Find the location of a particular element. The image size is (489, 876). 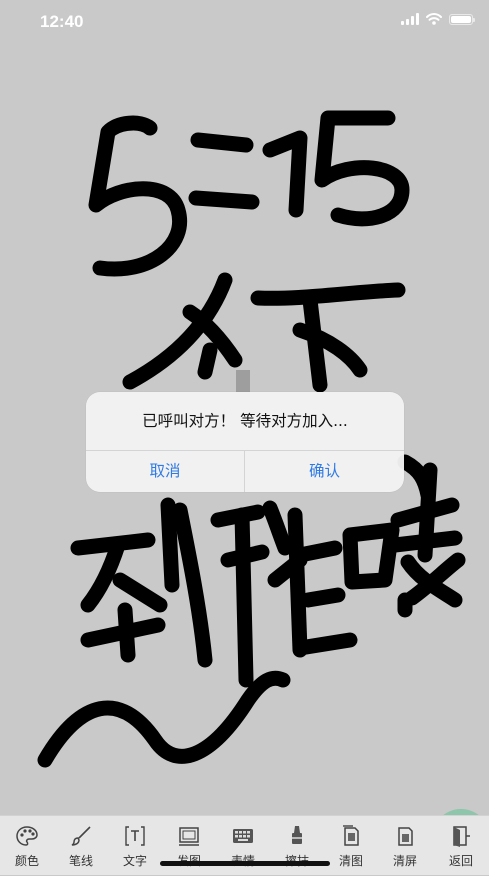

cellular-signal-icon is located at coordinates (410, 19).